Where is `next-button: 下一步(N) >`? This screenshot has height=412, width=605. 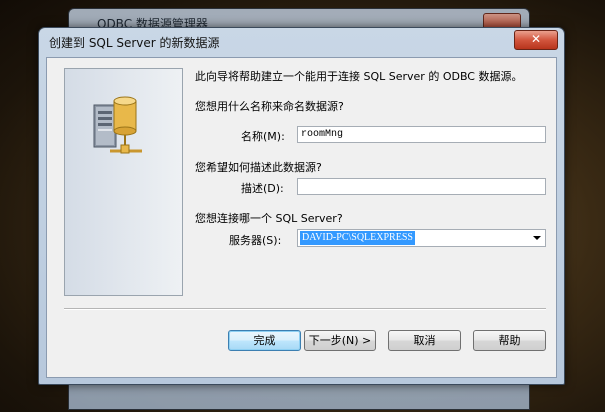 next-button: 下一步(N) > is located at coordinates (340, 340).